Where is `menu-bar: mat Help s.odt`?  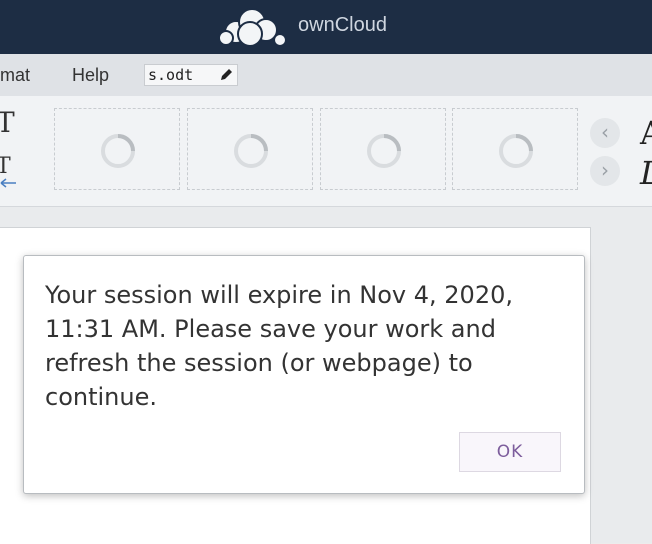
menu-bar: mat Help s.odt is located at coordinates (326, 75).